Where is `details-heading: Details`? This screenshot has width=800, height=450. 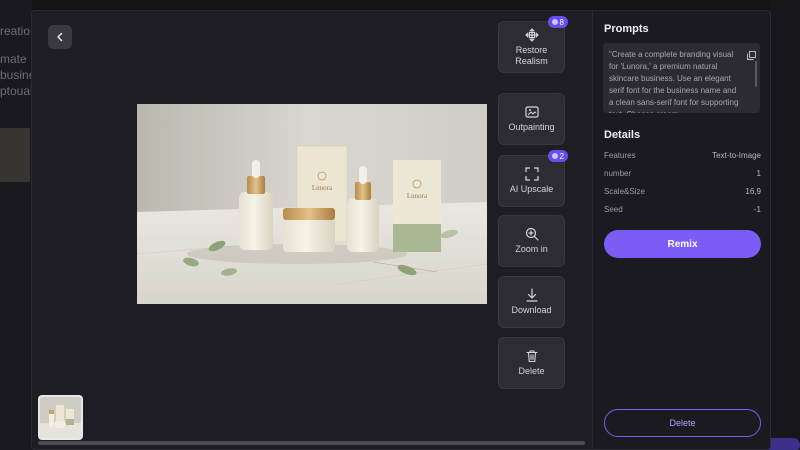 details-heading: Details is located at coordinates (622, 135).